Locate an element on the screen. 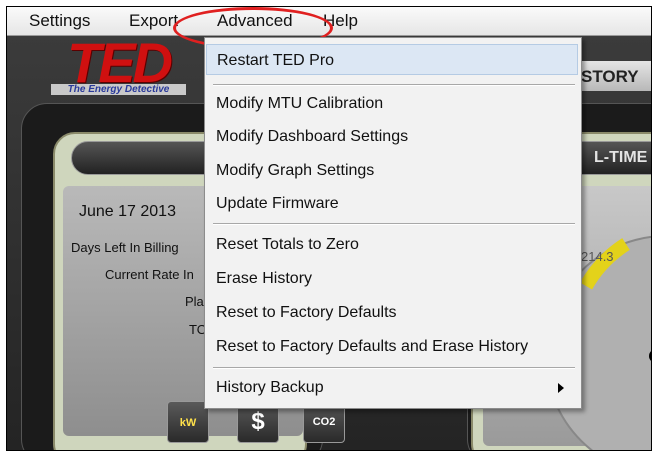 This screenshot has width=658, height=457. menu-item-history-backup: History Backup is located at coordinates (392, 387).